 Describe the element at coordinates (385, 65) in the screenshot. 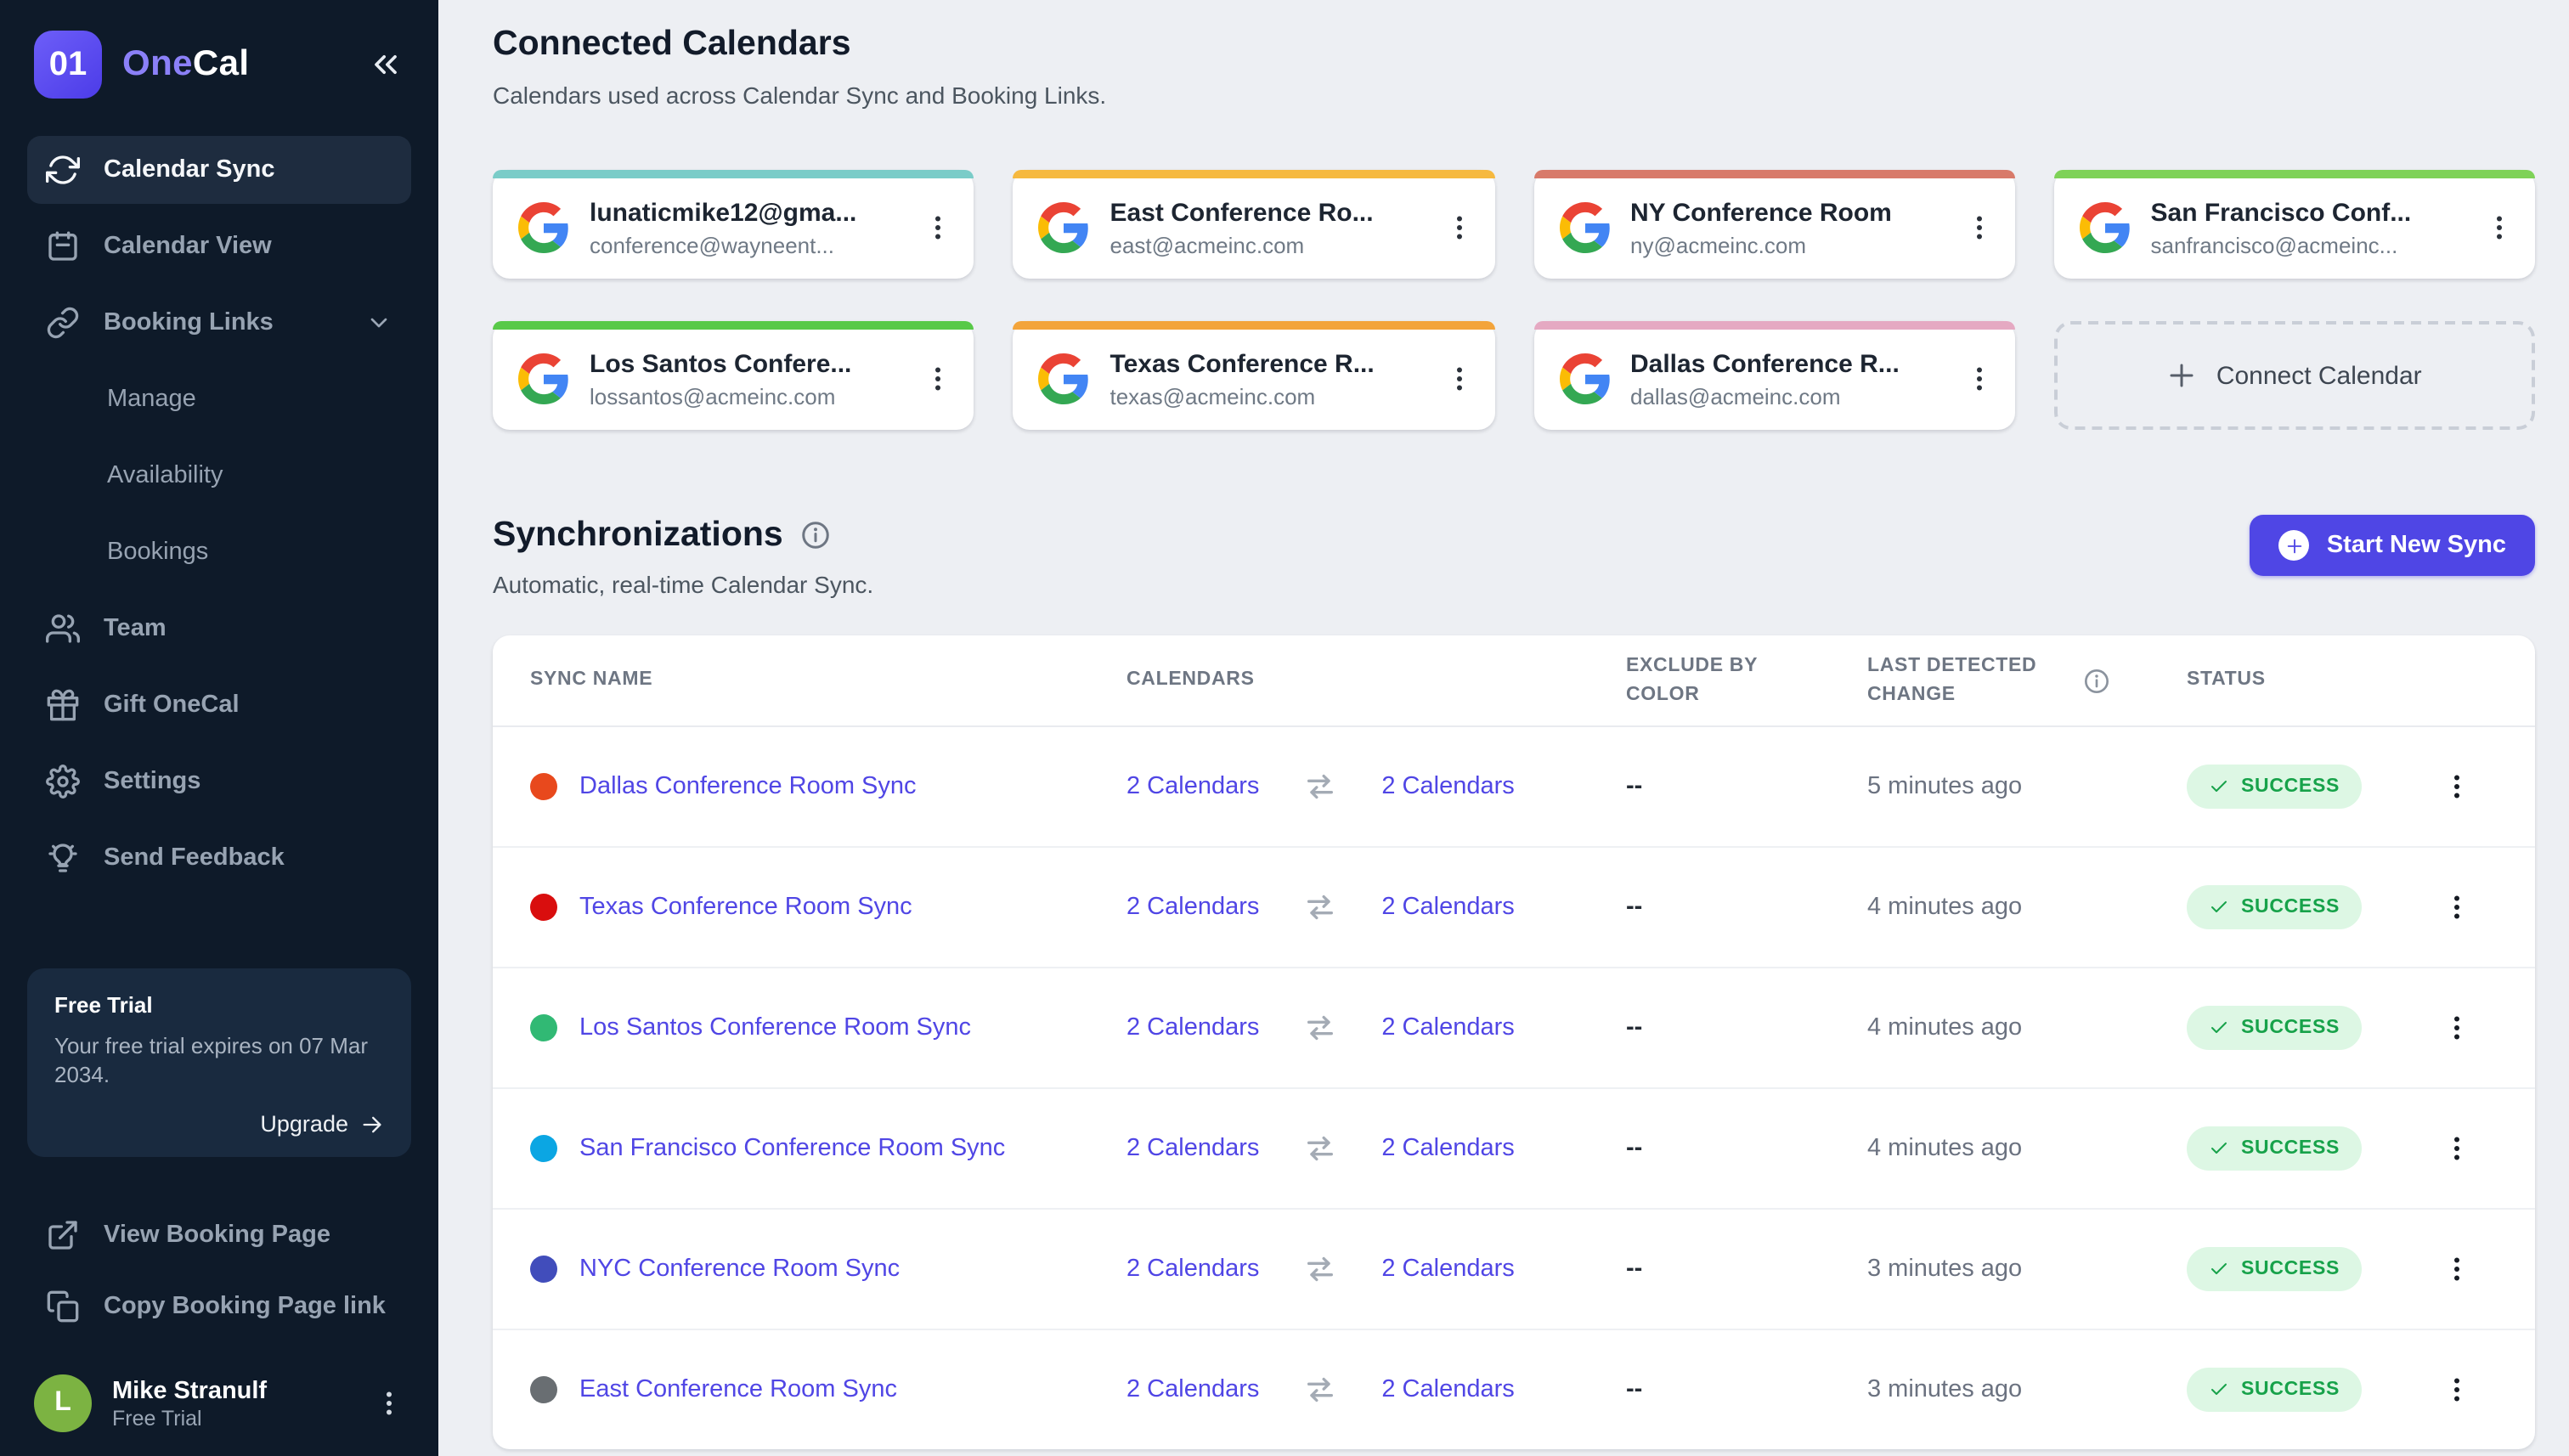

I see `collapse-sidebar-icon` at that location.